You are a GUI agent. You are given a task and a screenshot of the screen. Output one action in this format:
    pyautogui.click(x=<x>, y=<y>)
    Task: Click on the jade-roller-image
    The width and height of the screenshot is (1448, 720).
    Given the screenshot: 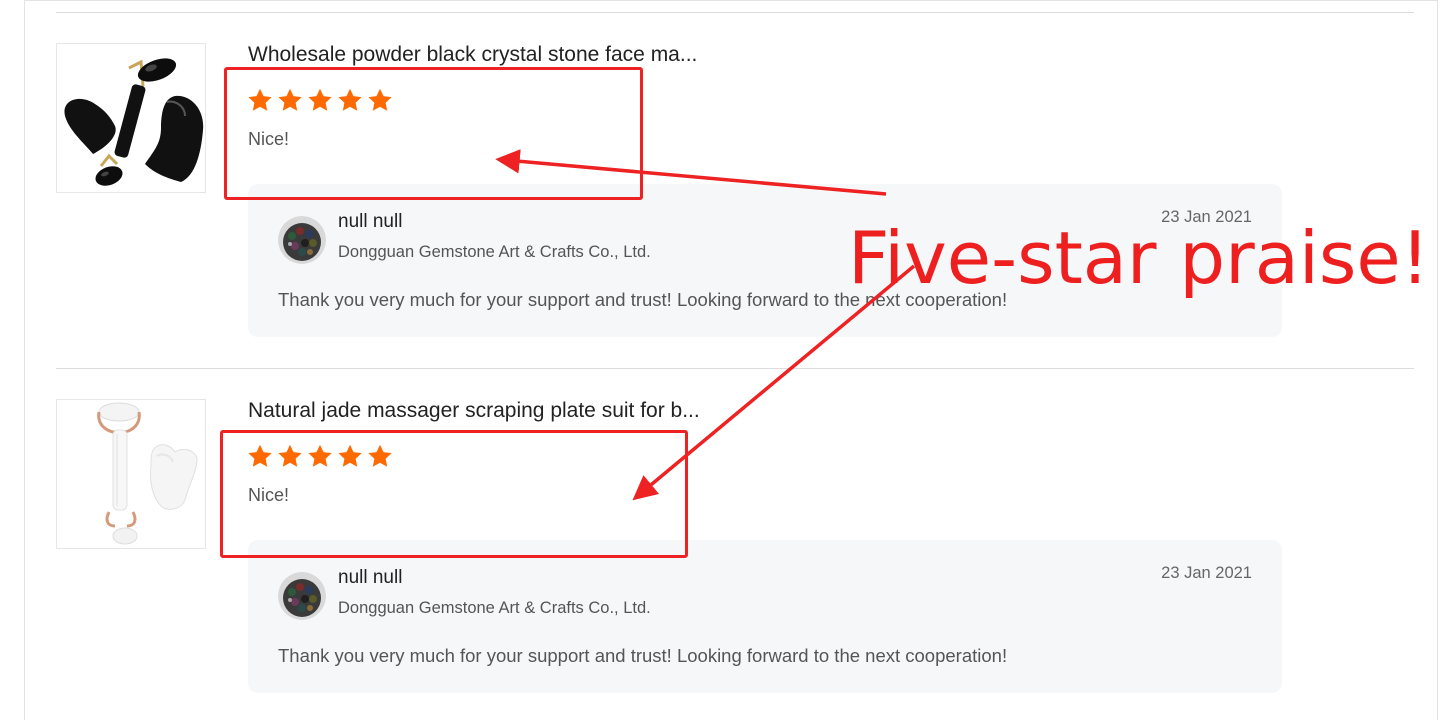 What is the action you would take?
    pyautogui.click(x=147, y=473)
    